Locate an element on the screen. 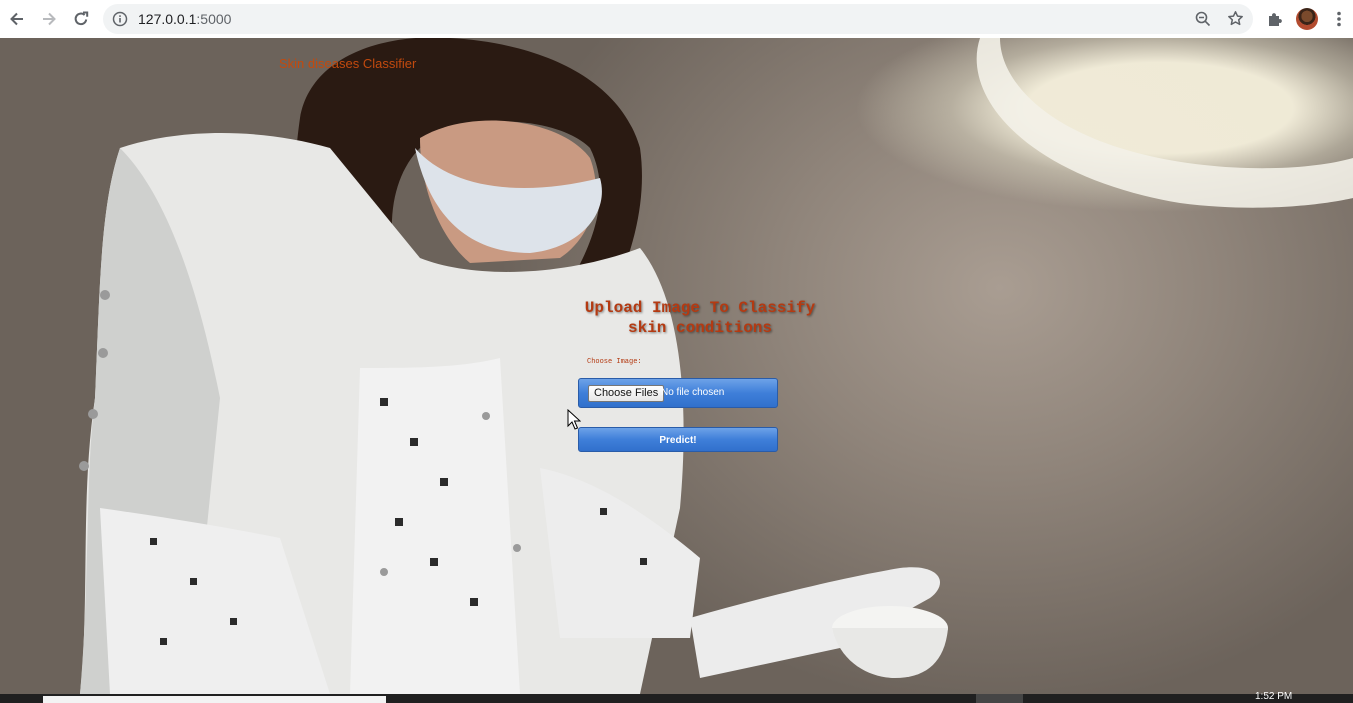 This screenshot has height=703, width=1353. site-brand: Skin diseases Classifier is located at coordinates (347, 63).